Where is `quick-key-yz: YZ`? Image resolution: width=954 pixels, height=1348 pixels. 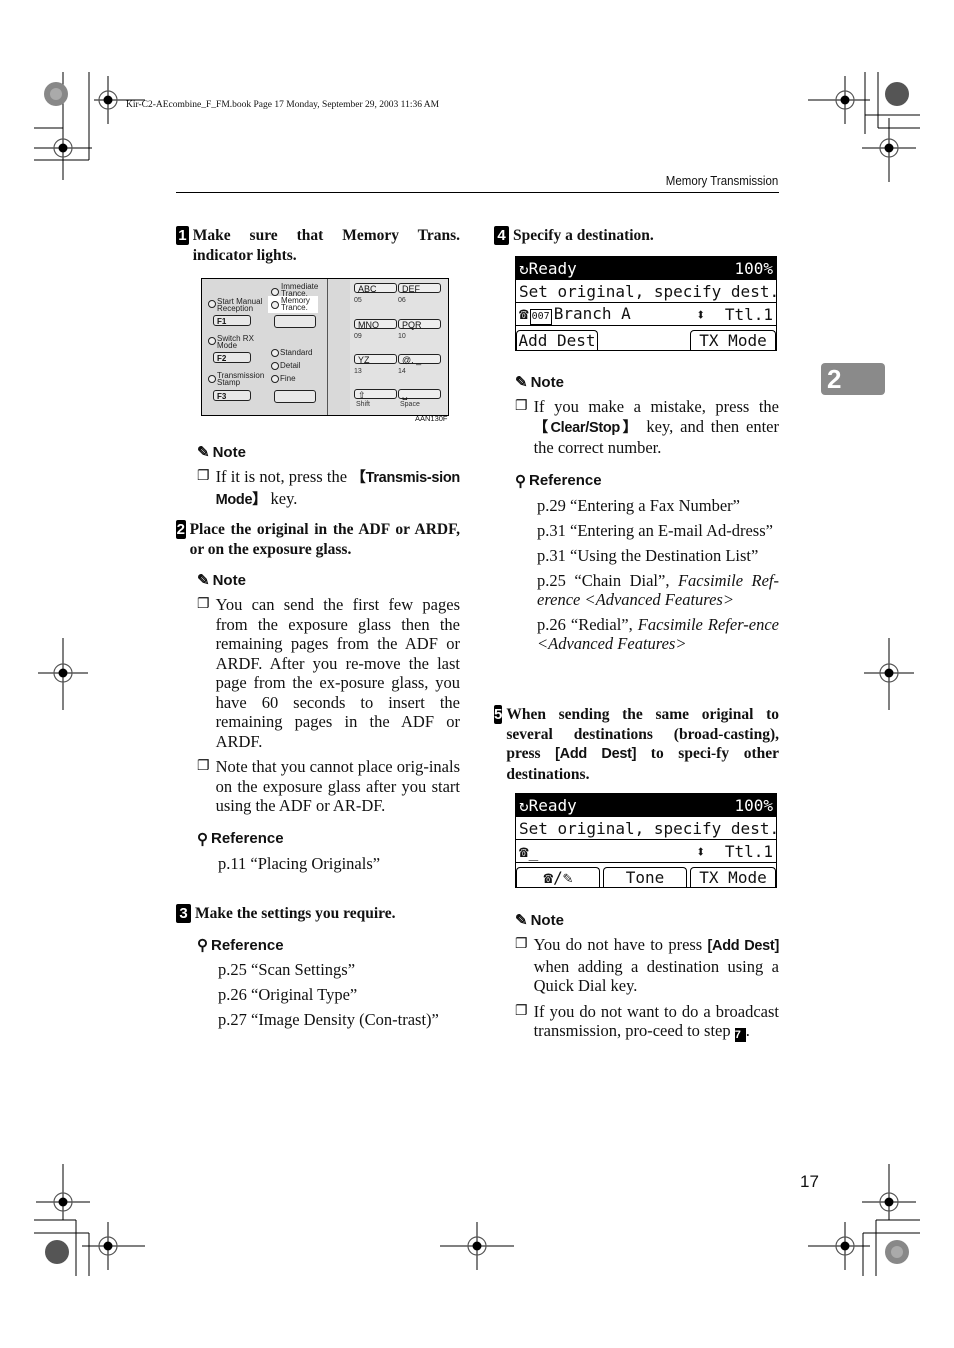 quick-key-yz: YZ is located at coordinates (375, 359).